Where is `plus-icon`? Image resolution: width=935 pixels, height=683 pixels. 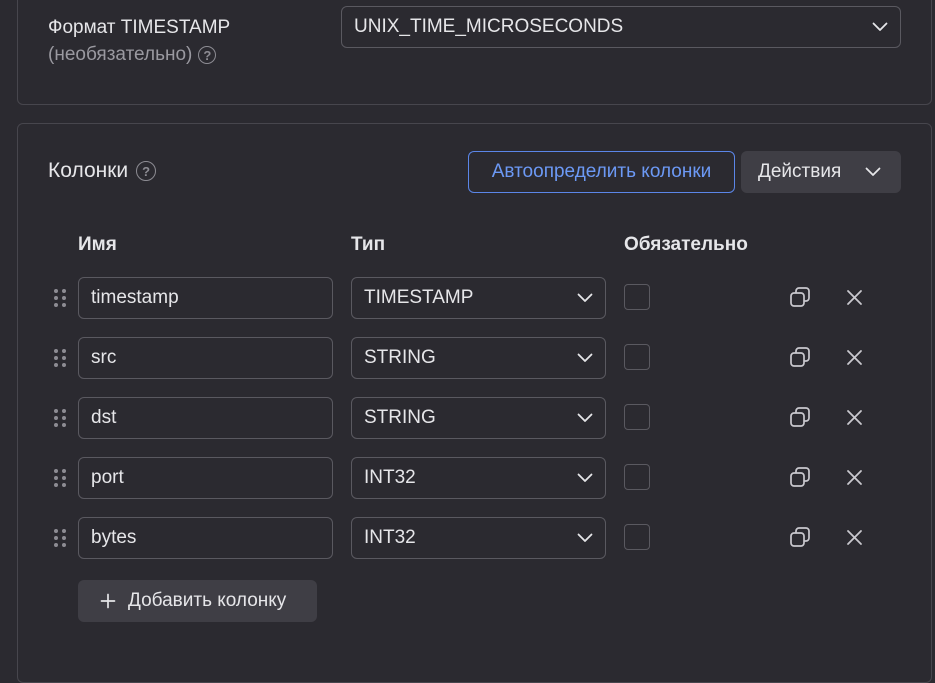 plus-icon is located at coordinates (108, 601).